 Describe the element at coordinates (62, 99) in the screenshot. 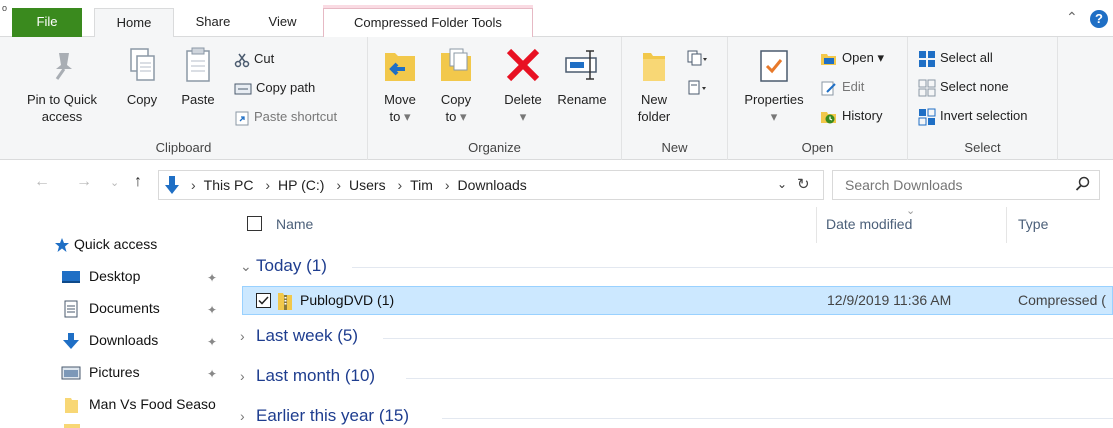

I see `pin-label-line1: Pin to Quick` at that location.